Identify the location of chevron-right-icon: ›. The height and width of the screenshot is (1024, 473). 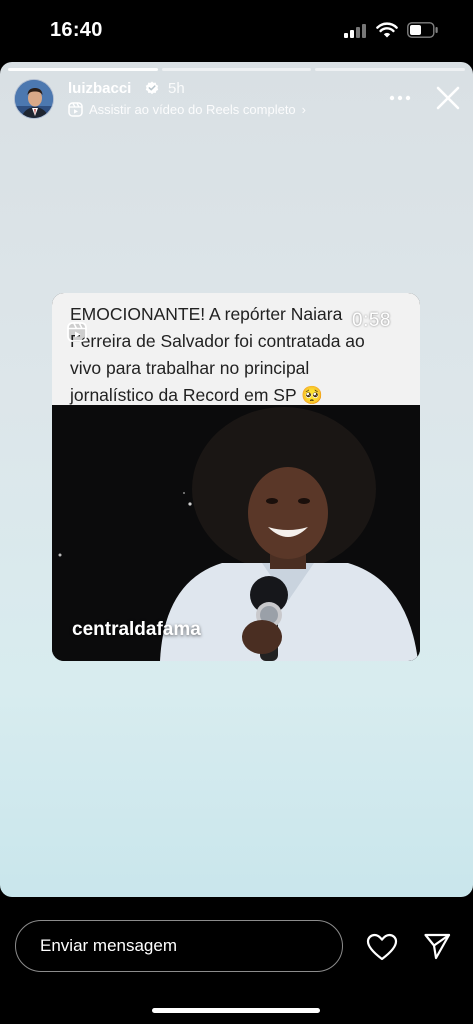
(303, 109).